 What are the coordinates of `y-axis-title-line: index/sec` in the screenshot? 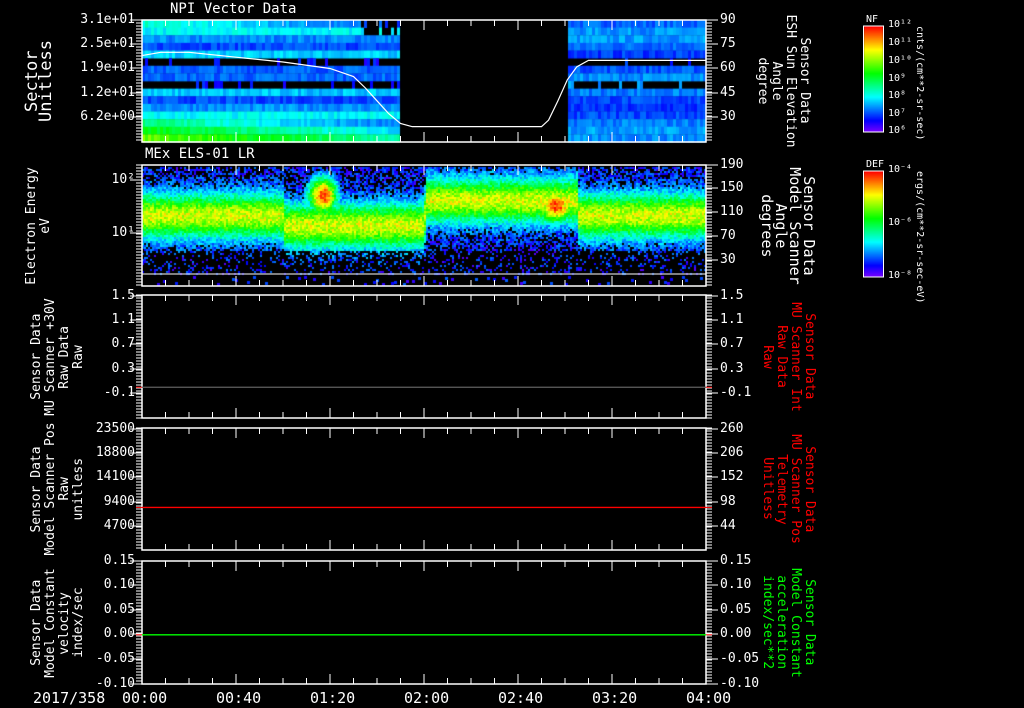 It's located at (78, 622).